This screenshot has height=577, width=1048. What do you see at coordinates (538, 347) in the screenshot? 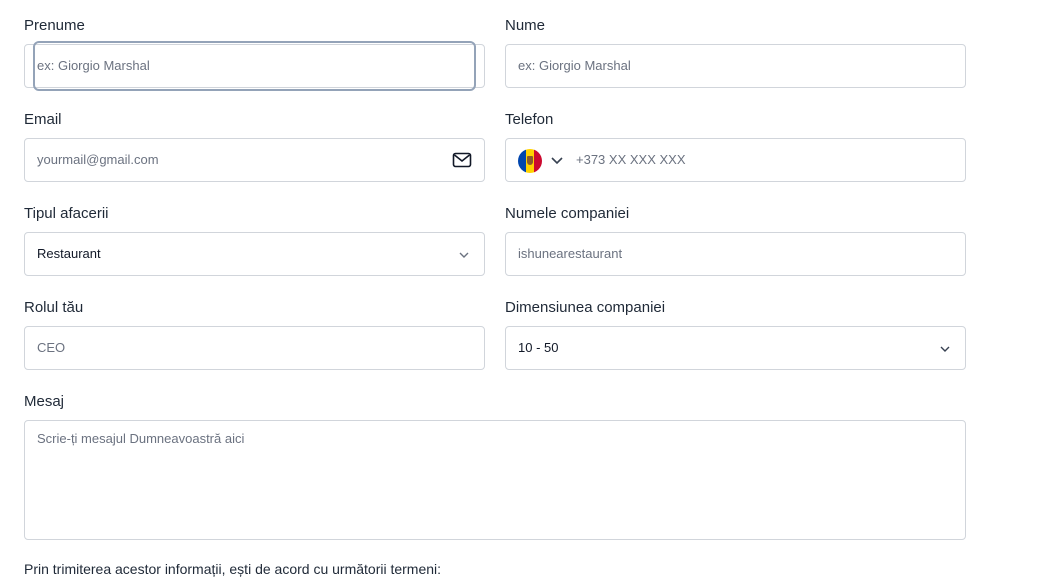
I see `company-size-value: 10 - 50` at bounding box center [538, 347].